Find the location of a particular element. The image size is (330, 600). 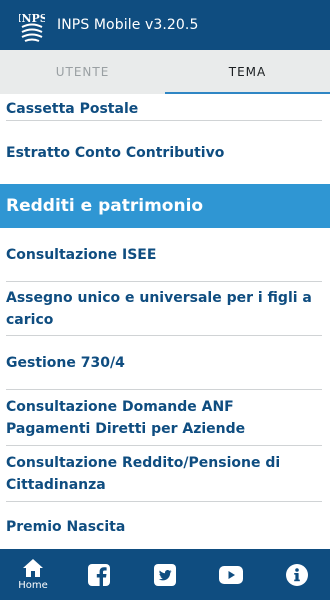

nav-twitter-button is located at coordinates (165, 574).